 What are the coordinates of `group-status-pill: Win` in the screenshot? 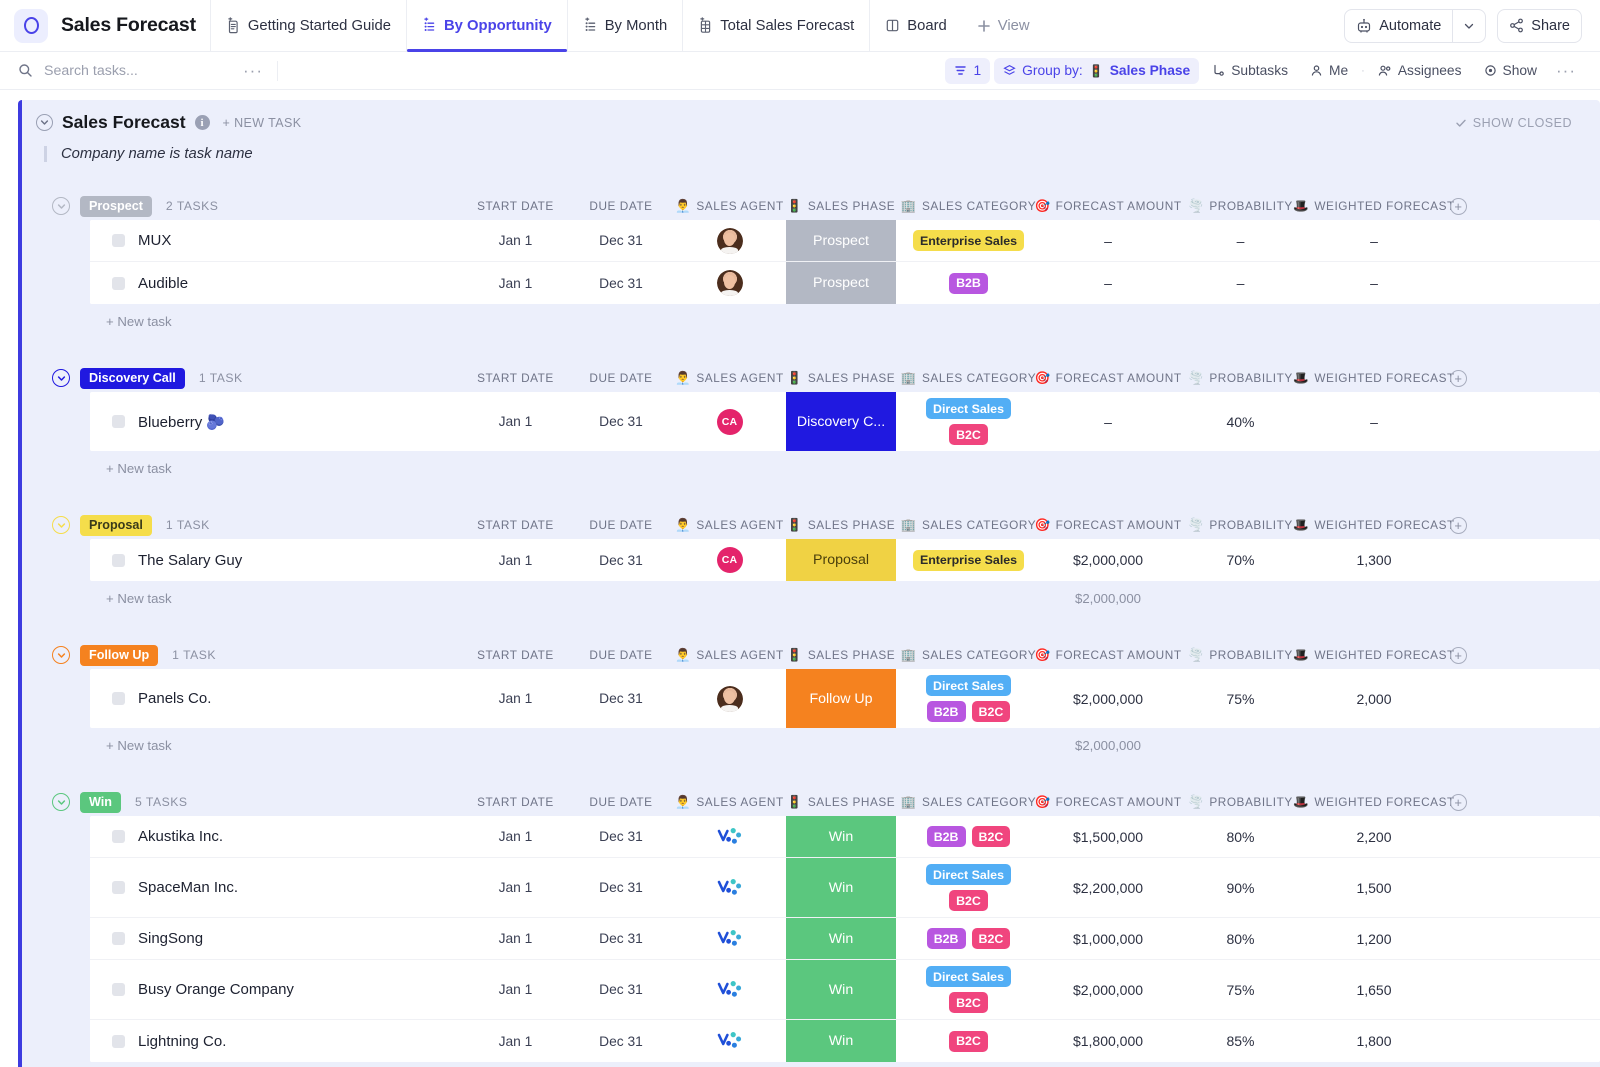 It's located at (100, 802).